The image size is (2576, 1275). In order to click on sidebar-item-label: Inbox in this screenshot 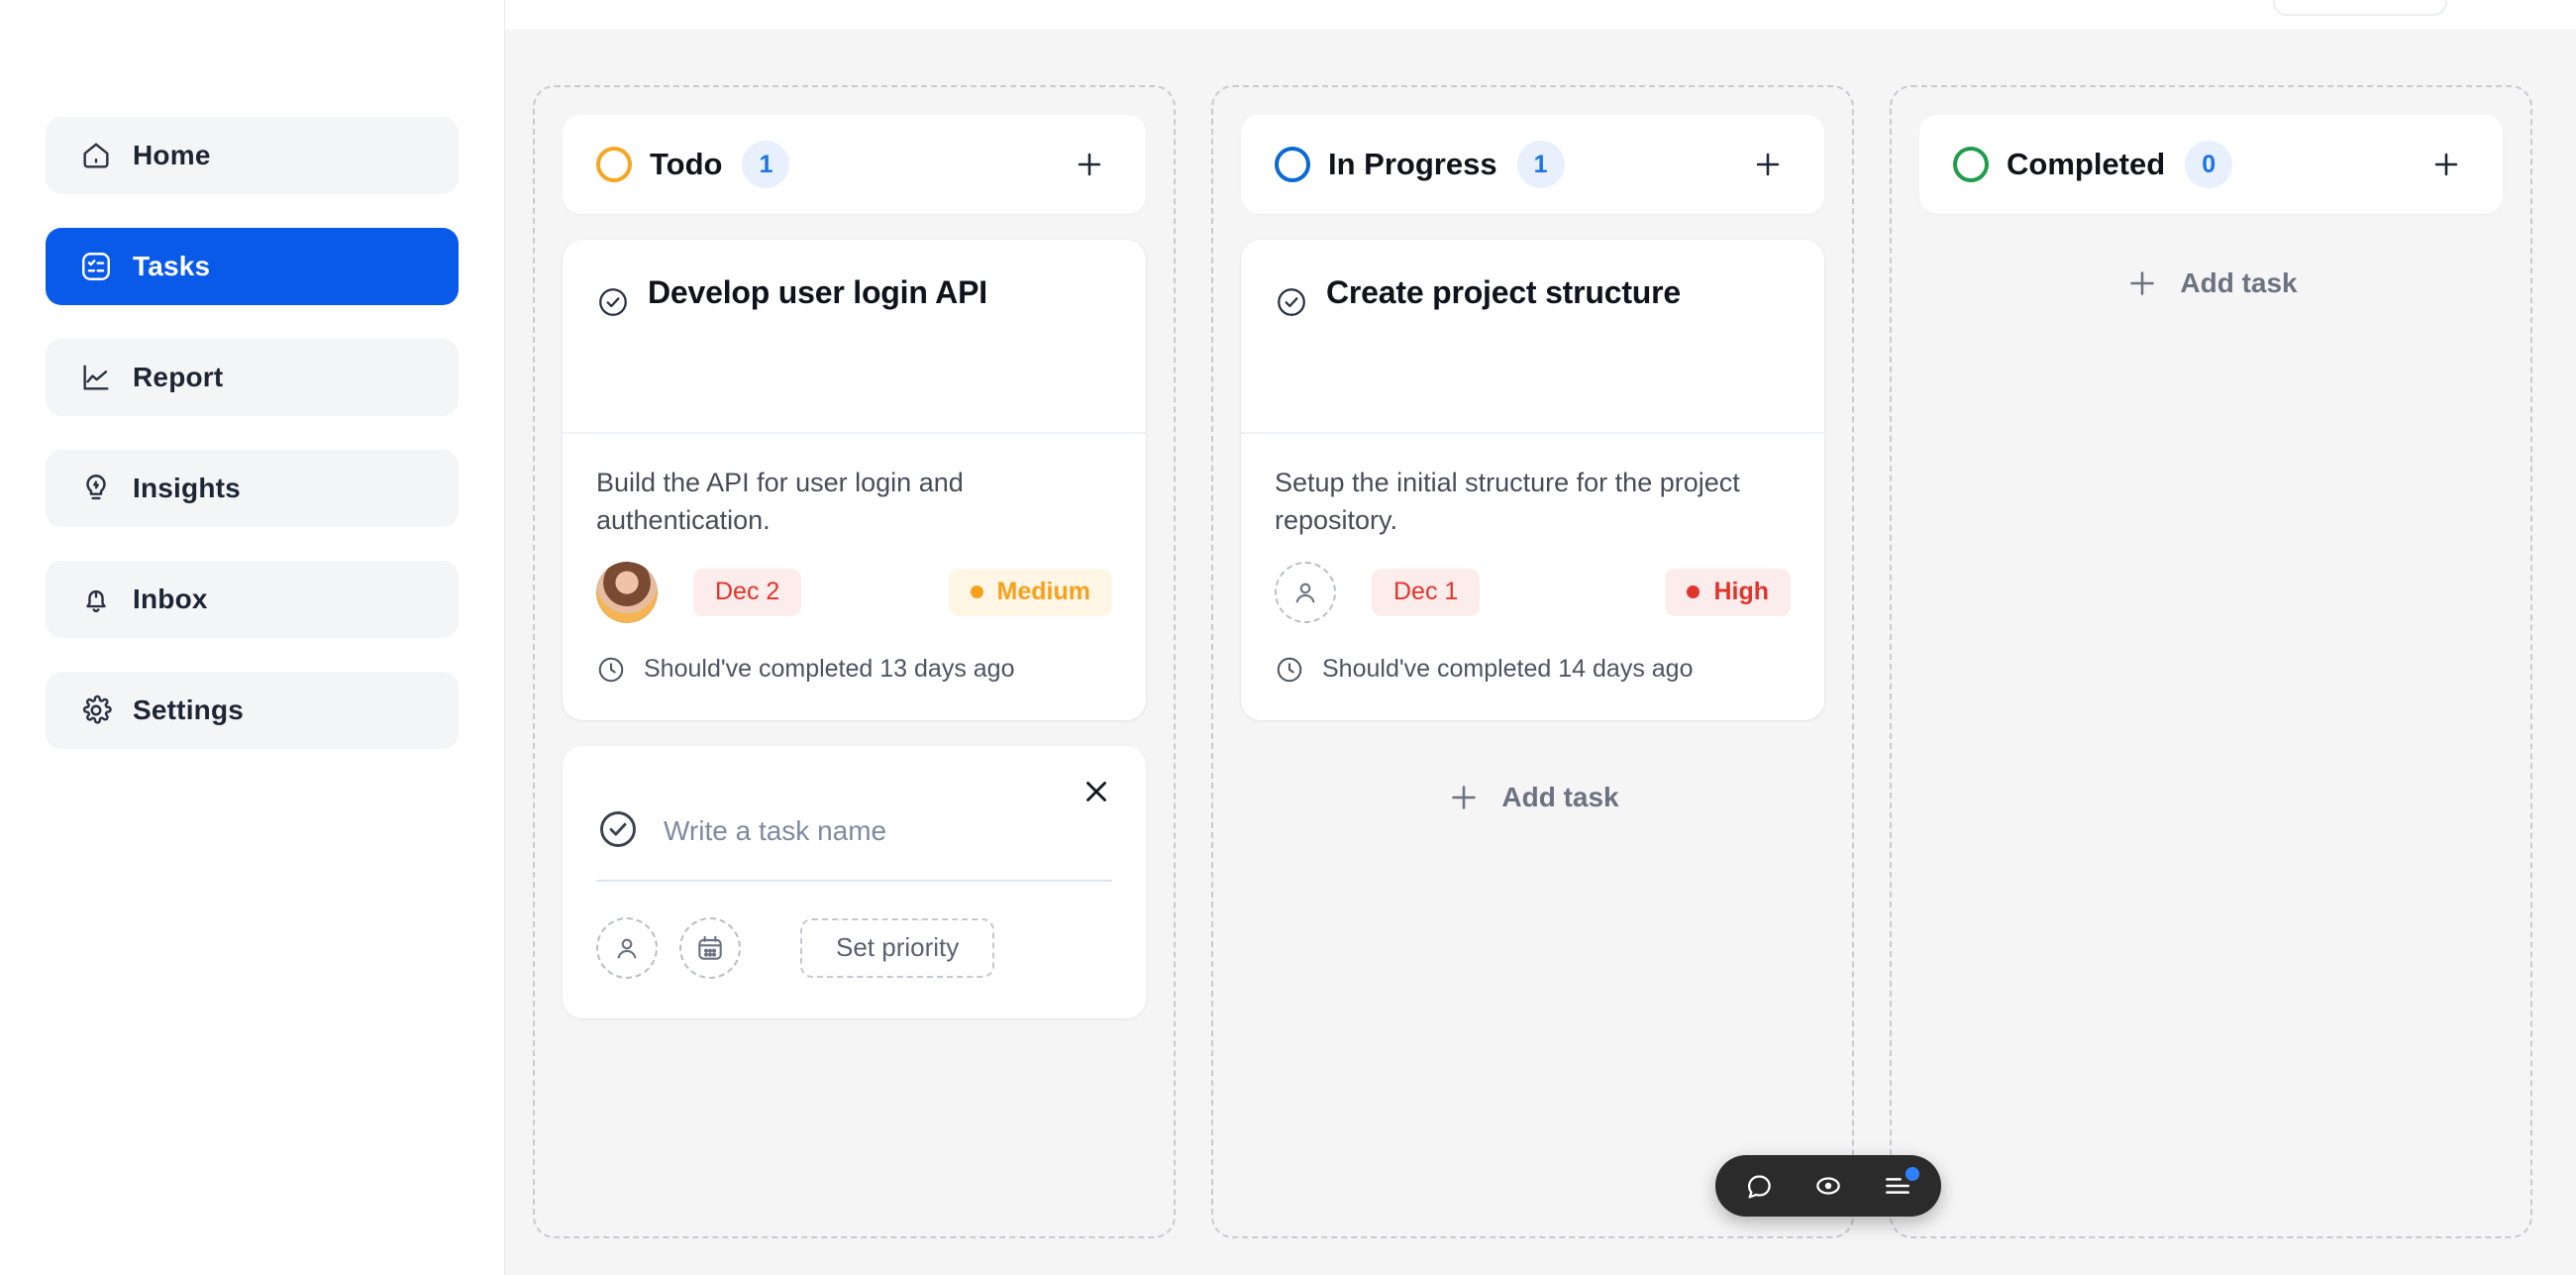, I will do `click(170, 599)`.